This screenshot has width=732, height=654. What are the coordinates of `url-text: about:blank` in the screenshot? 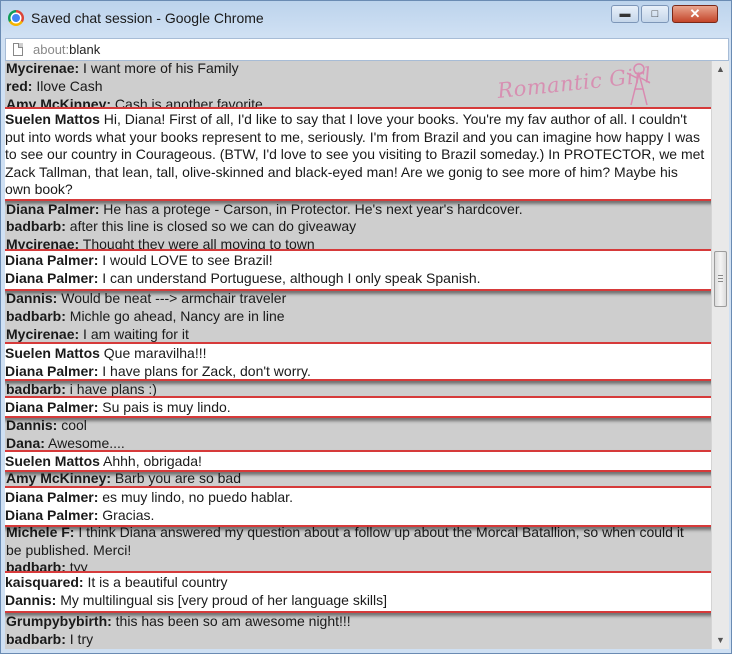 It's located at (66, 49).